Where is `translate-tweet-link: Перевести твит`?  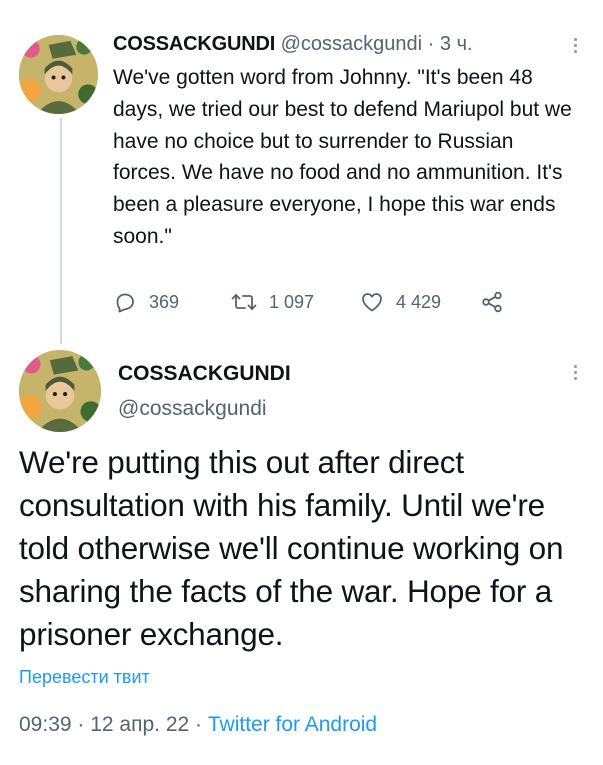 translate-tweet-link: Перевести твит is located at coordinates (84, 677).